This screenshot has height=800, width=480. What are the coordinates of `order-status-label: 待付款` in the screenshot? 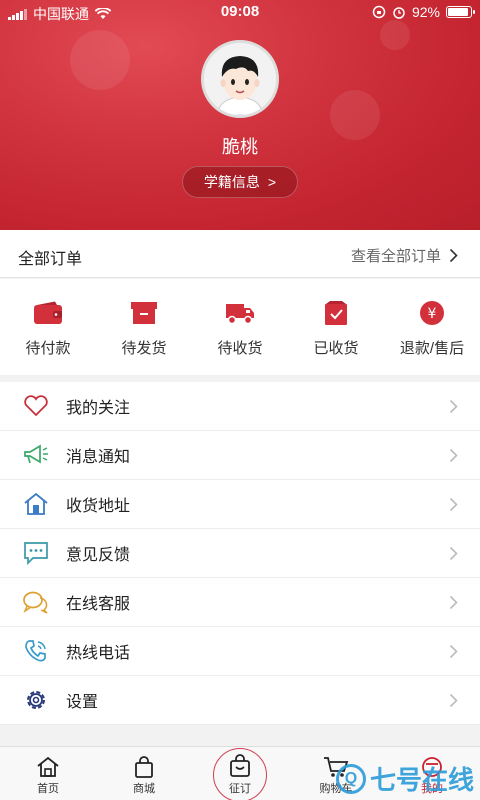 It's located at (48, 348).